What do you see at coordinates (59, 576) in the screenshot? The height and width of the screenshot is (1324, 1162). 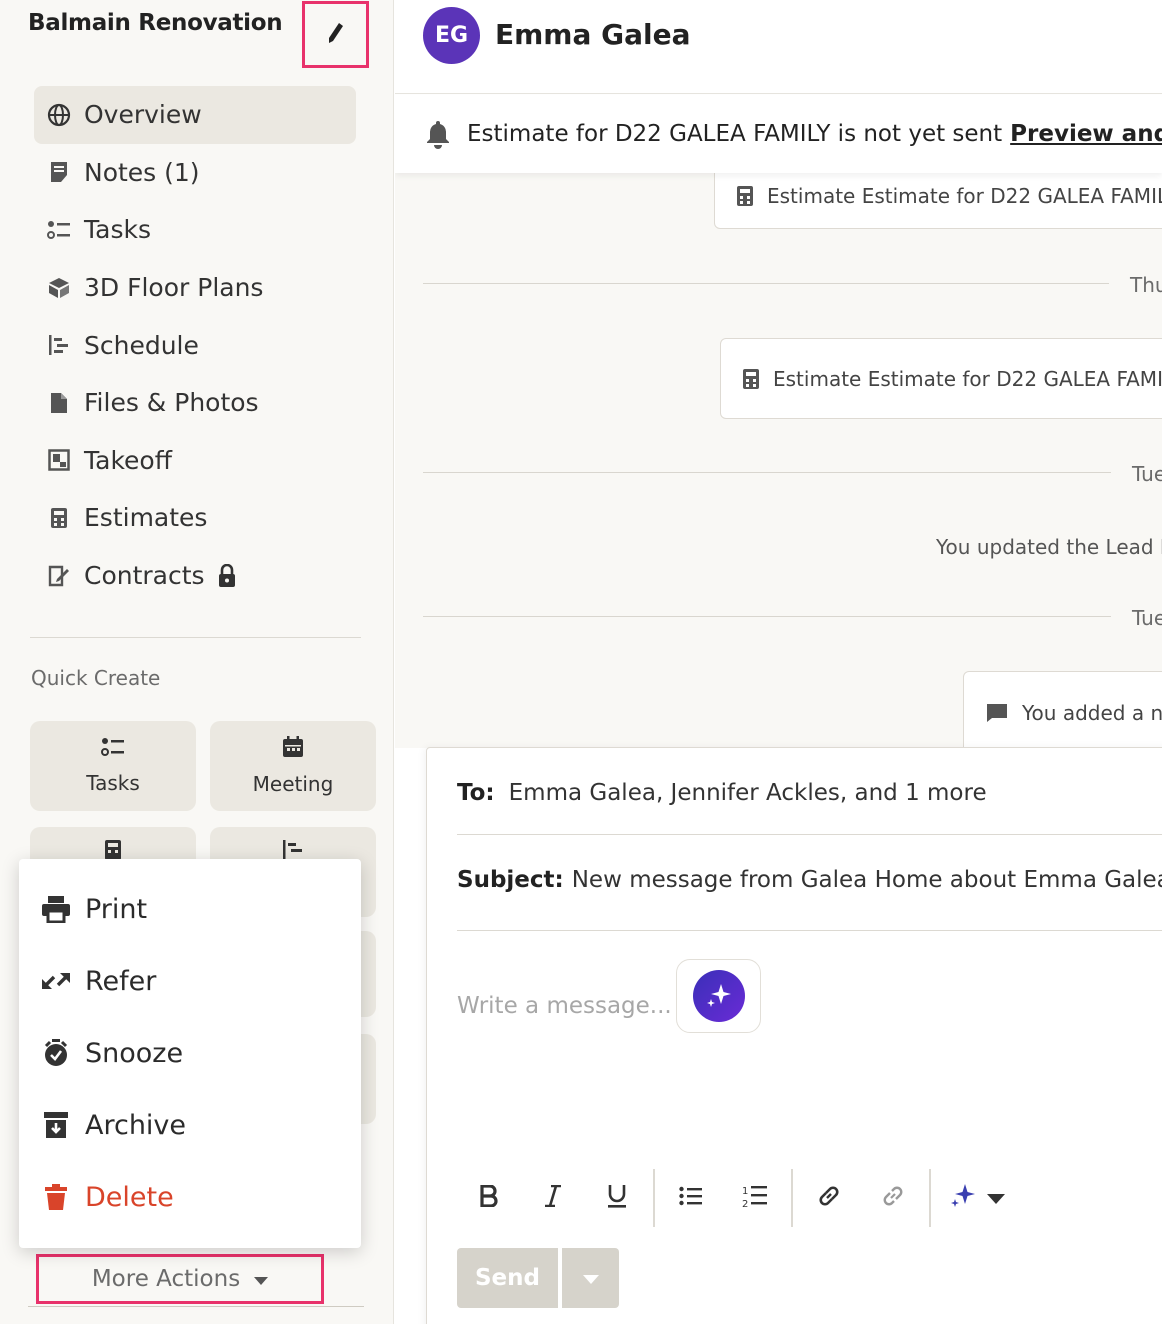 I see `contract-icon` at bounding box center [59, 576].